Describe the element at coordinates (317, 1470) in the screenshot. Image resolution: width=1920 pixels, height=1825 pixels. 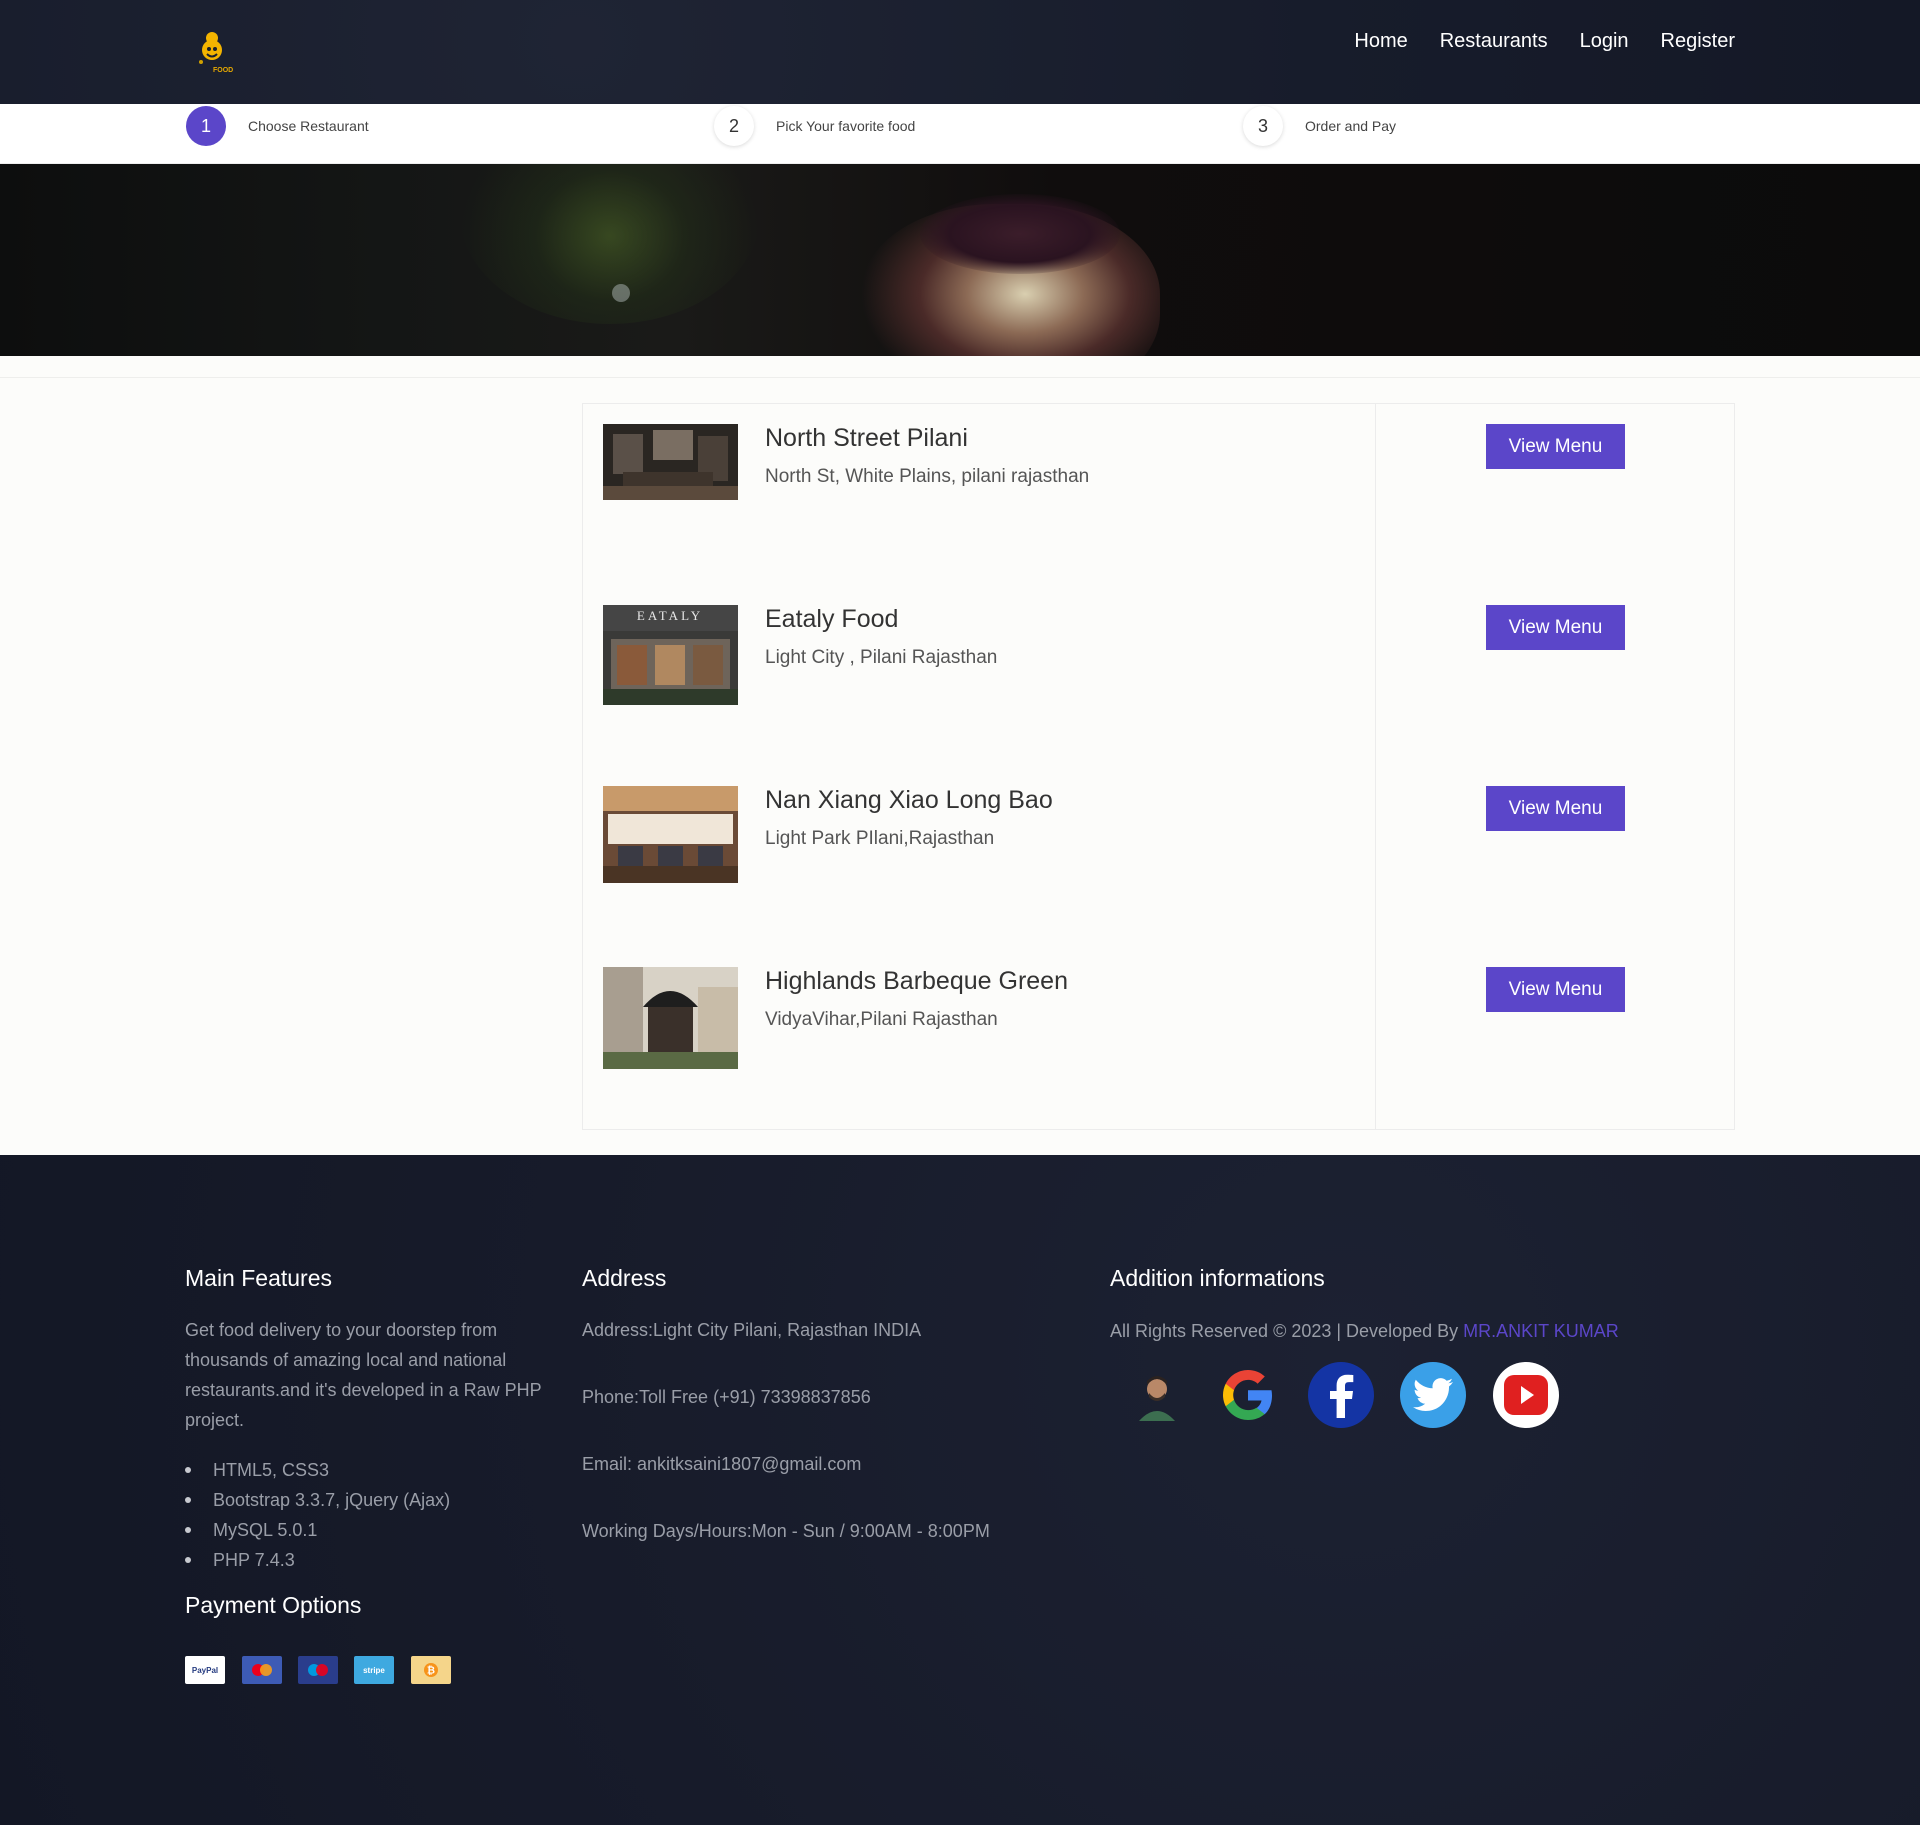
I see `list-item: HTML5, CSS3` at that location.